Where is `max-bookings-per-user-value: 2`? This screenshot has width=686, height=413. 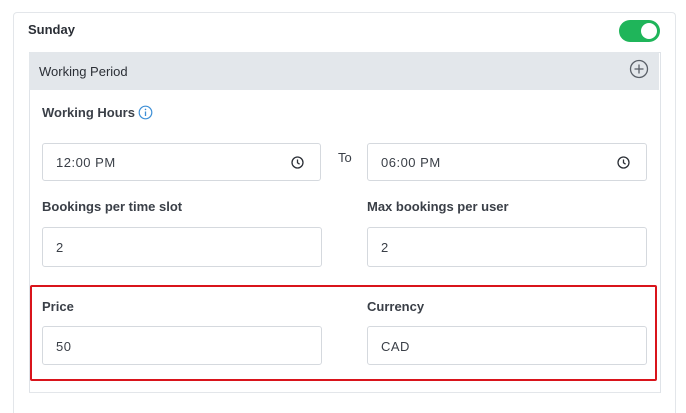 max-bookings-per-user-value: 2 is located at coordinates (385, 247).